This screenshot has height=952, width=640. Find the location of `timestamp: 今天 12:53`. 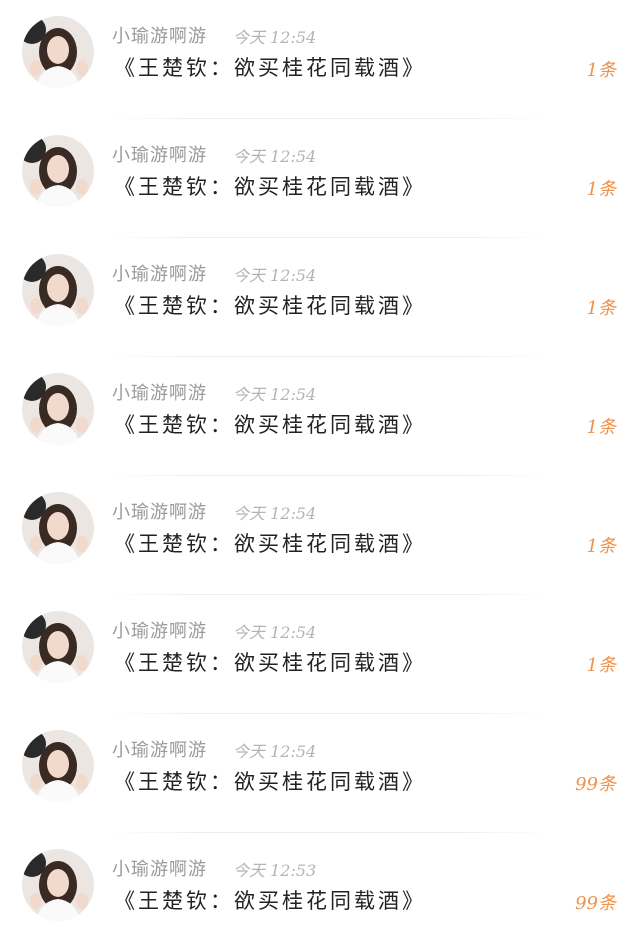

timestamp: 今天 12:53 is located at coordinates (275, 870).